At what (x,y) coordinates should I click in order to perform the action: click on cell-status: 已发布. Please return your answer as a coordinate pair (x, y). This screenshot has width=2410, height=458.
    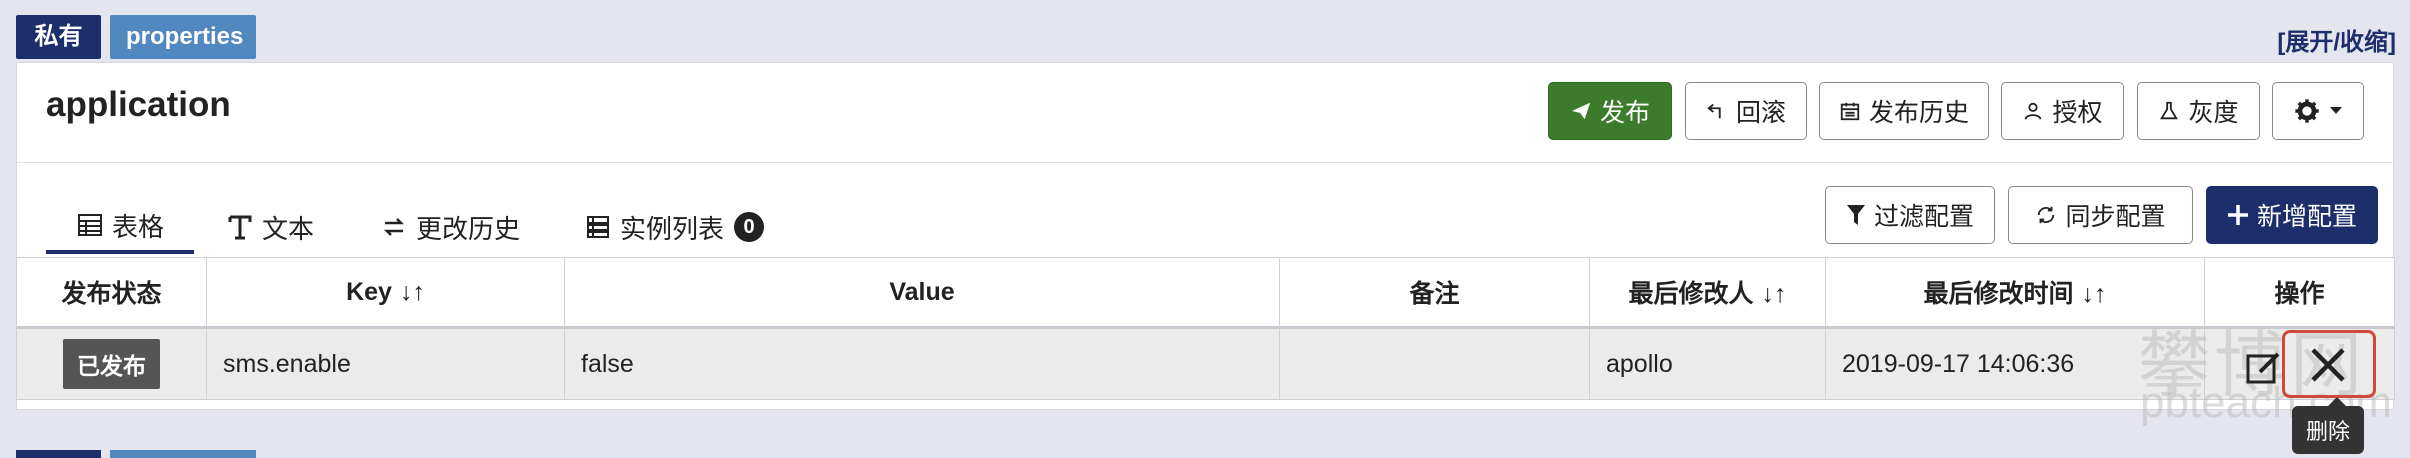
    Looking at the image, I should click on (111, 363).